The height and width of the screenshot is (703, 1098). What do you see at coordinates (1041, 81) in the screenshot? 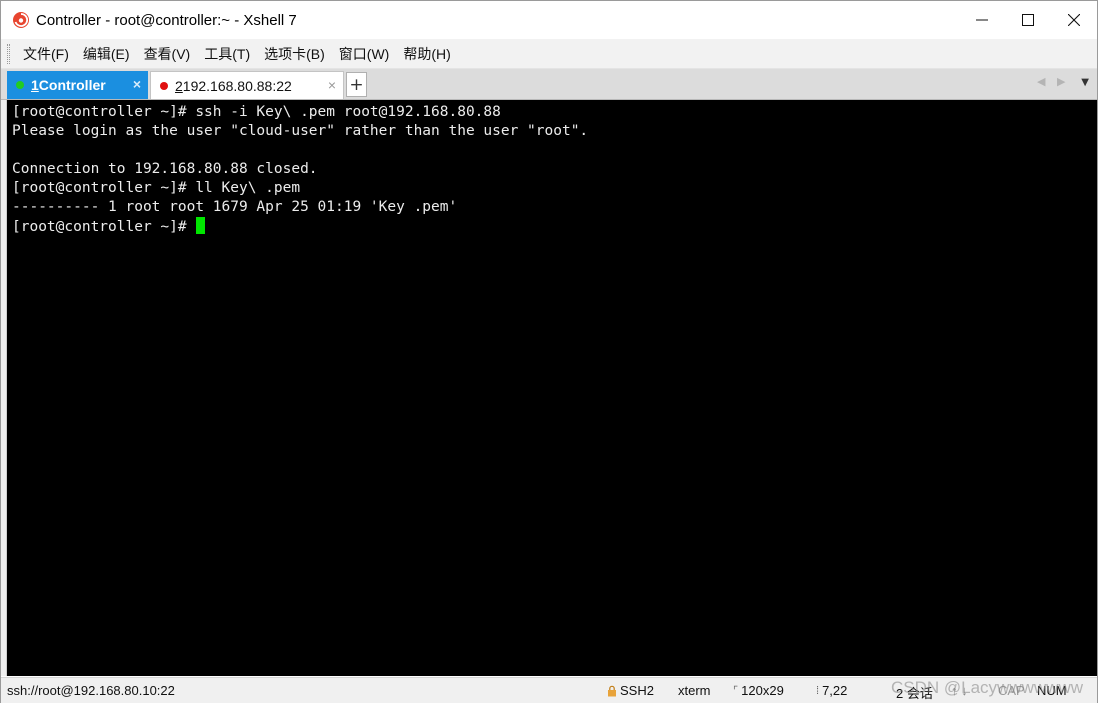
I see `tab-scroll-left-icon: ◀` at bounding box center [1041, 81].